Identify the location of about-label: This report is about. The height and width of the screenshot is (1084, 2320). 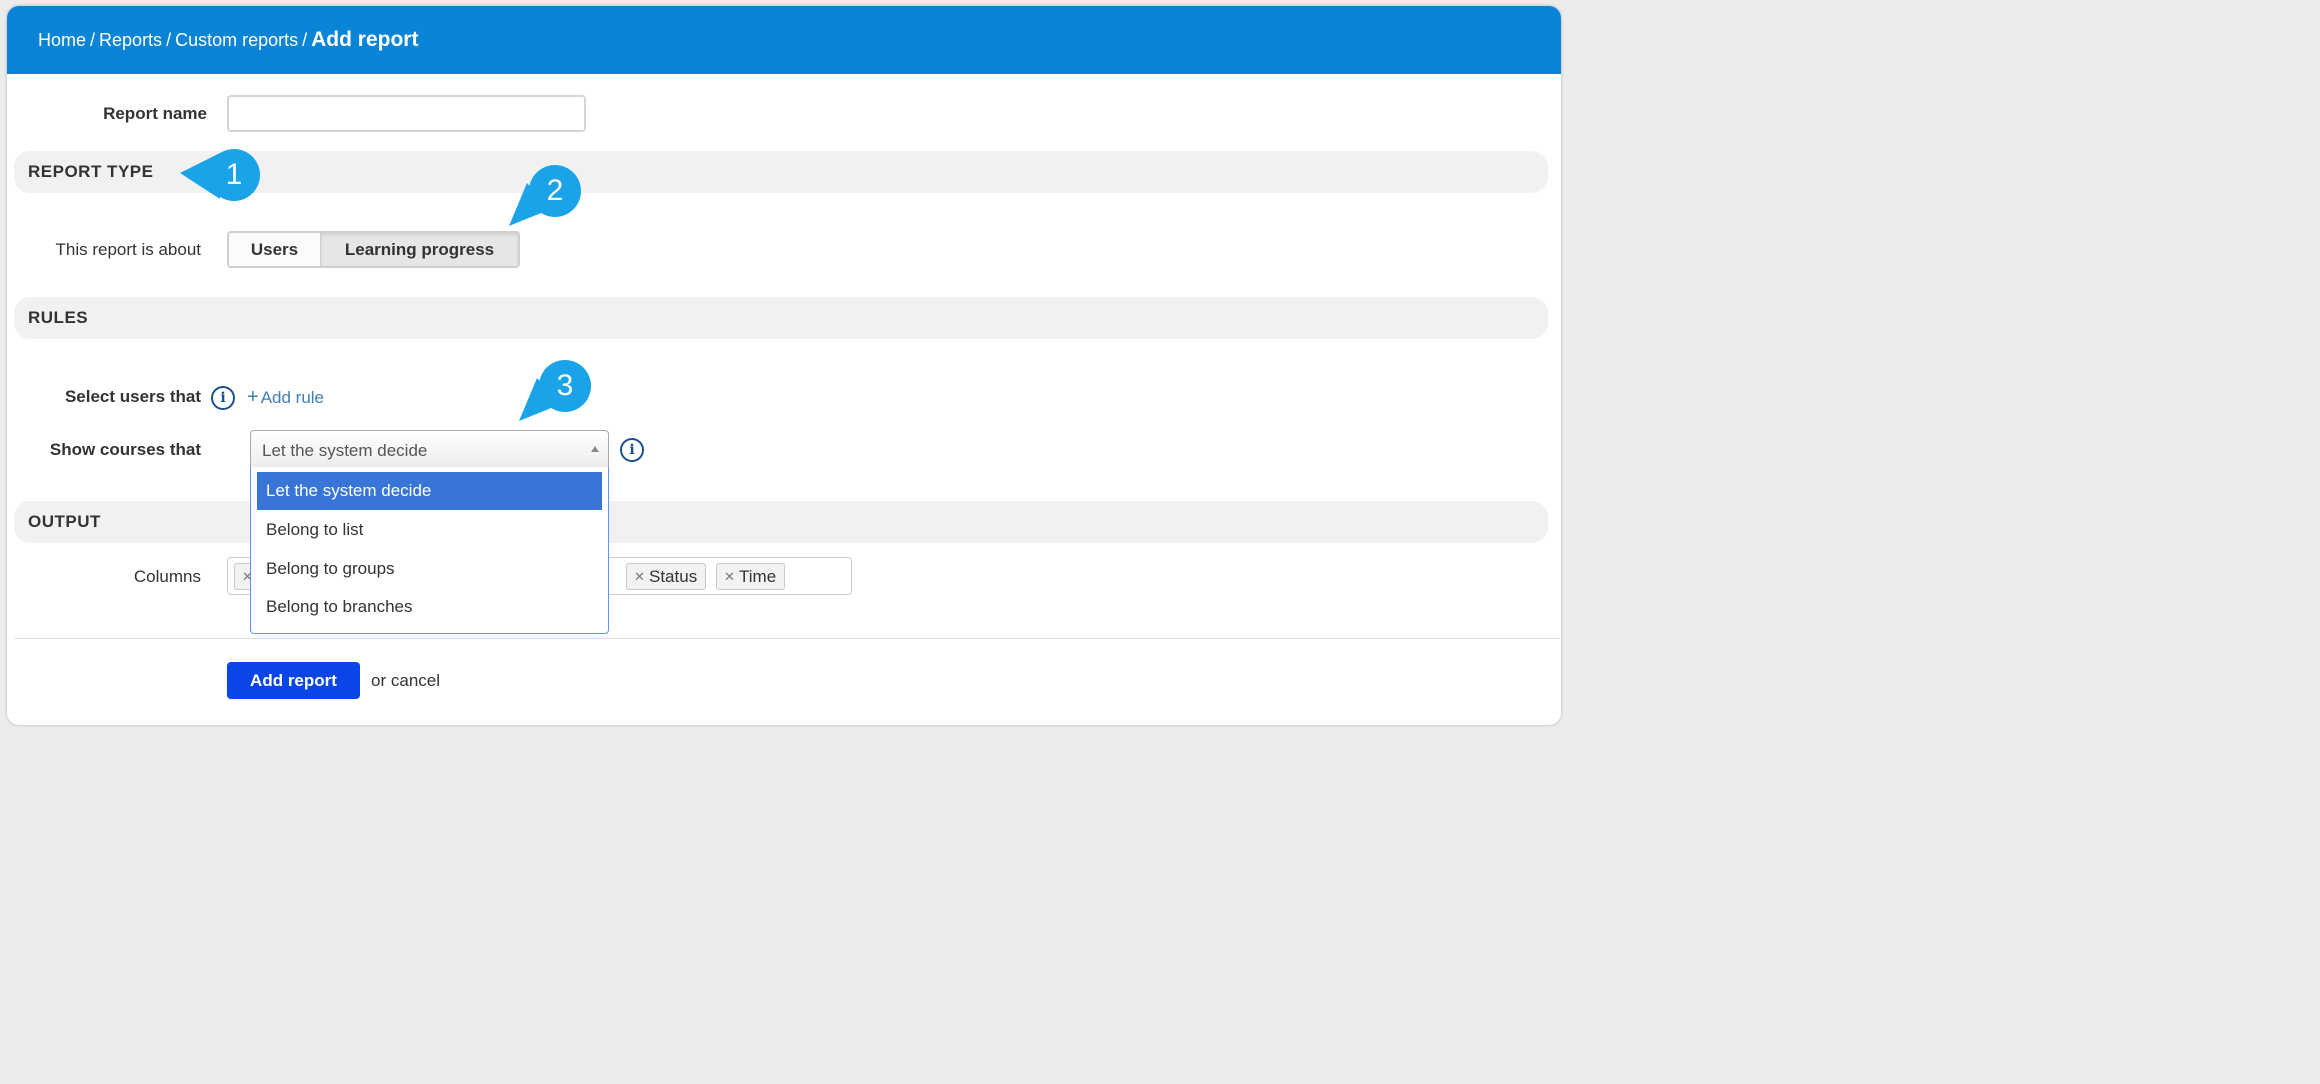
(128, 249).